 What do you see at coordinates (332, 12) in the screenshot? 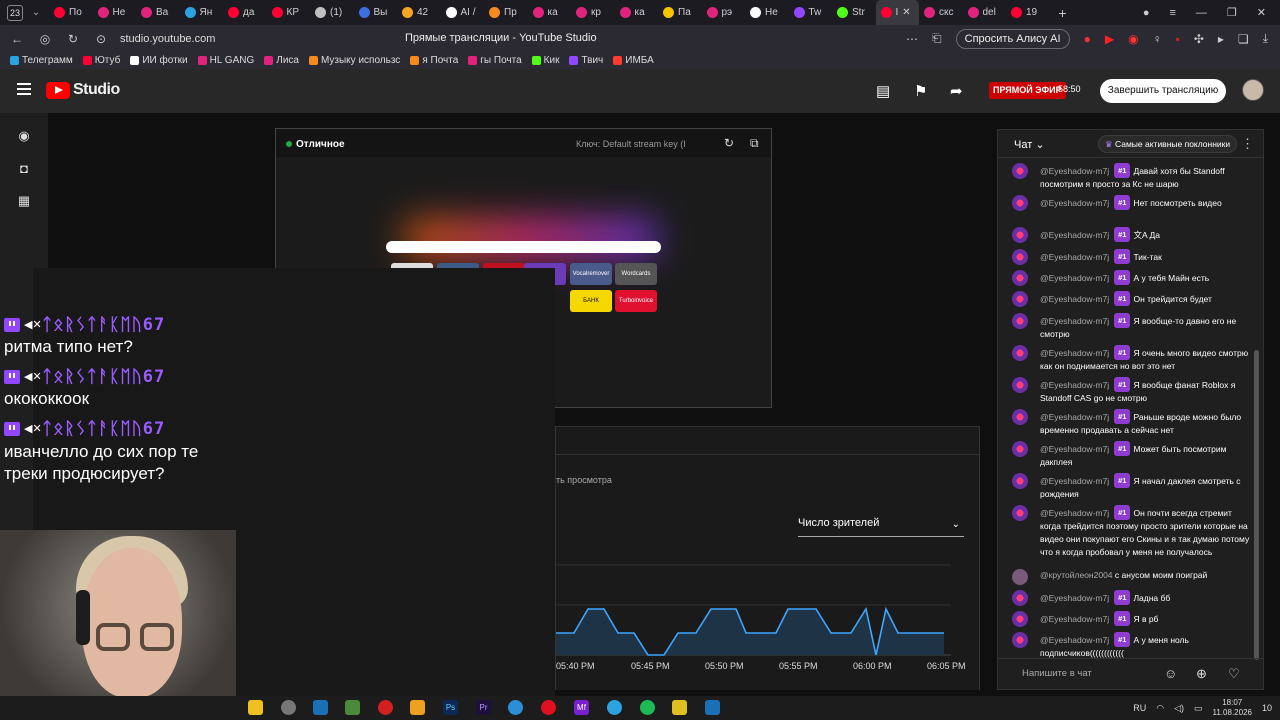
I see `browser-tab: (1)` at bounding box center [332, 12].